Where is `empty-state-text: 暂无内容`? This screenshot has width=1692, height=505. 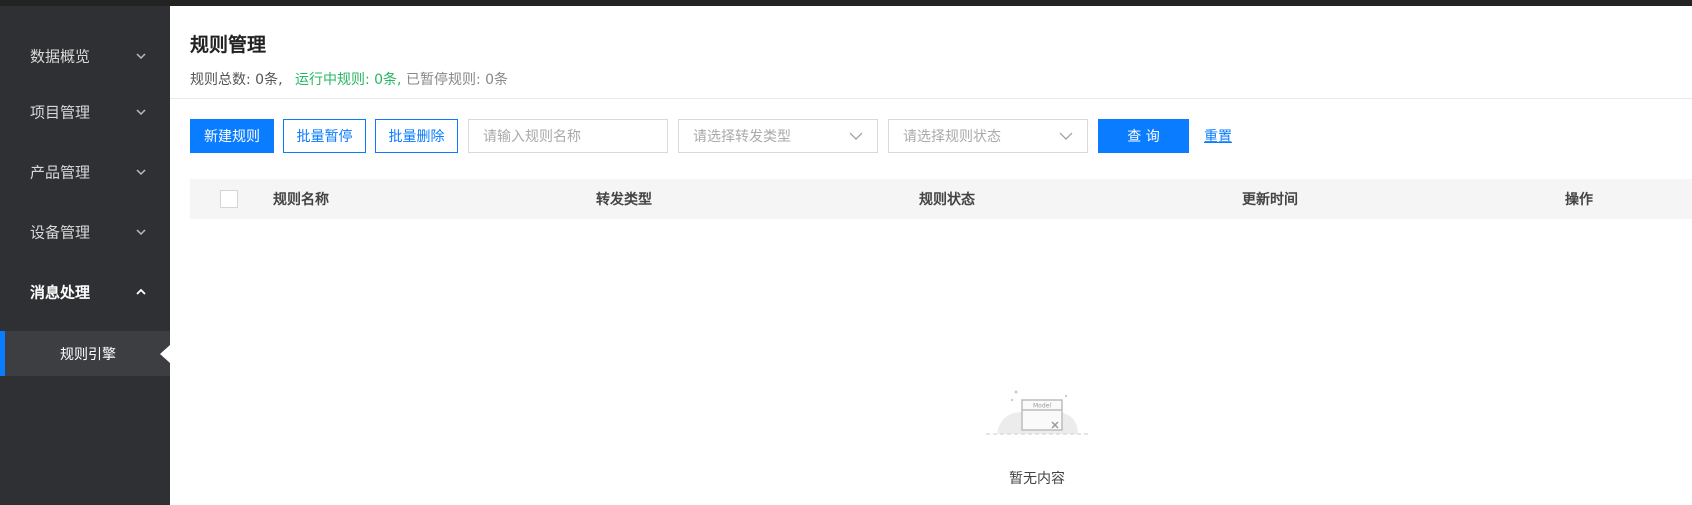
empty-state-text: 暂无内容 is located at coordinates (1037, 479).